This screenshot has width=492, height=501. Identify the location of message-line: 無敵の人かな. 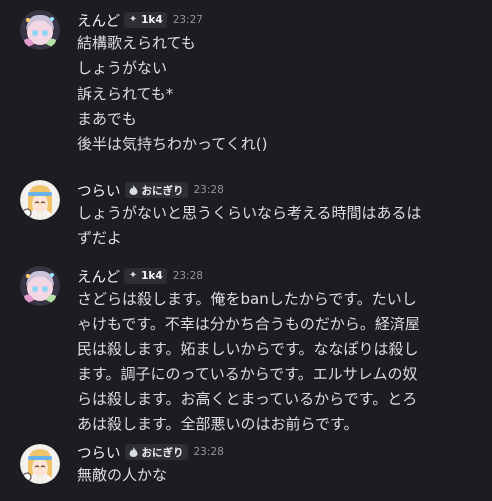
(122, 475).